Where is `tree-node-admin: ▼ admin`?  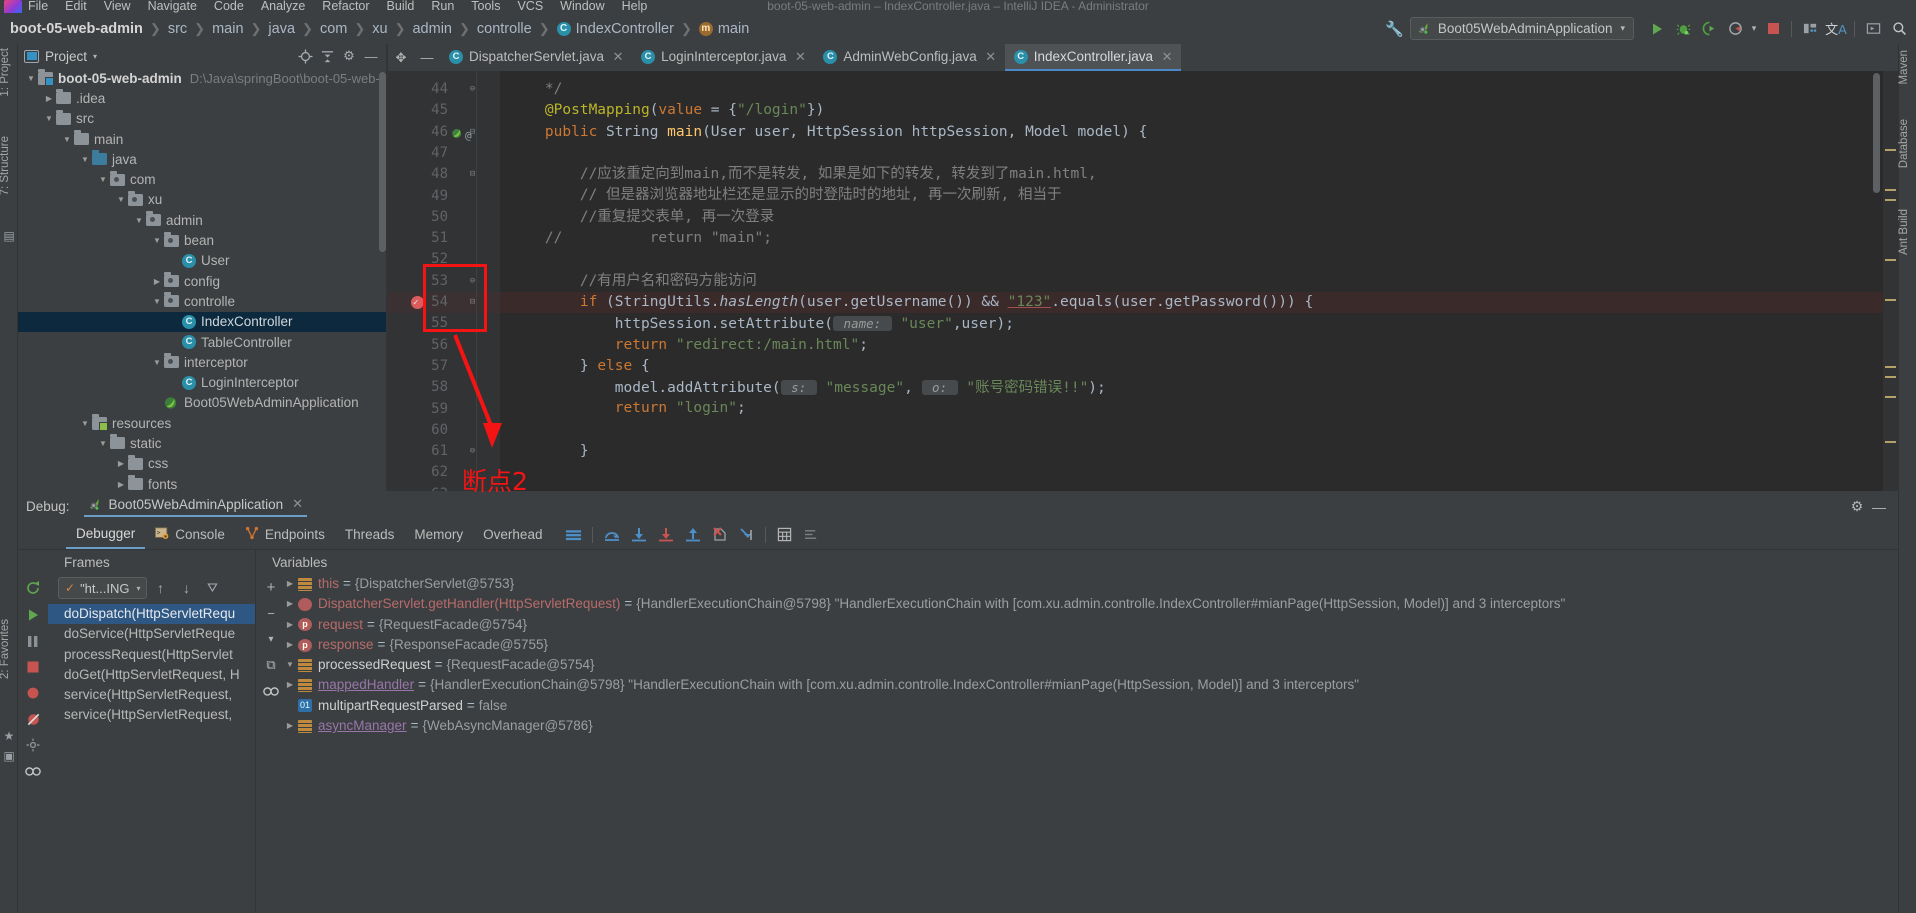
tree-node-admin: ▼ admin is located at coordinates (203, 220).